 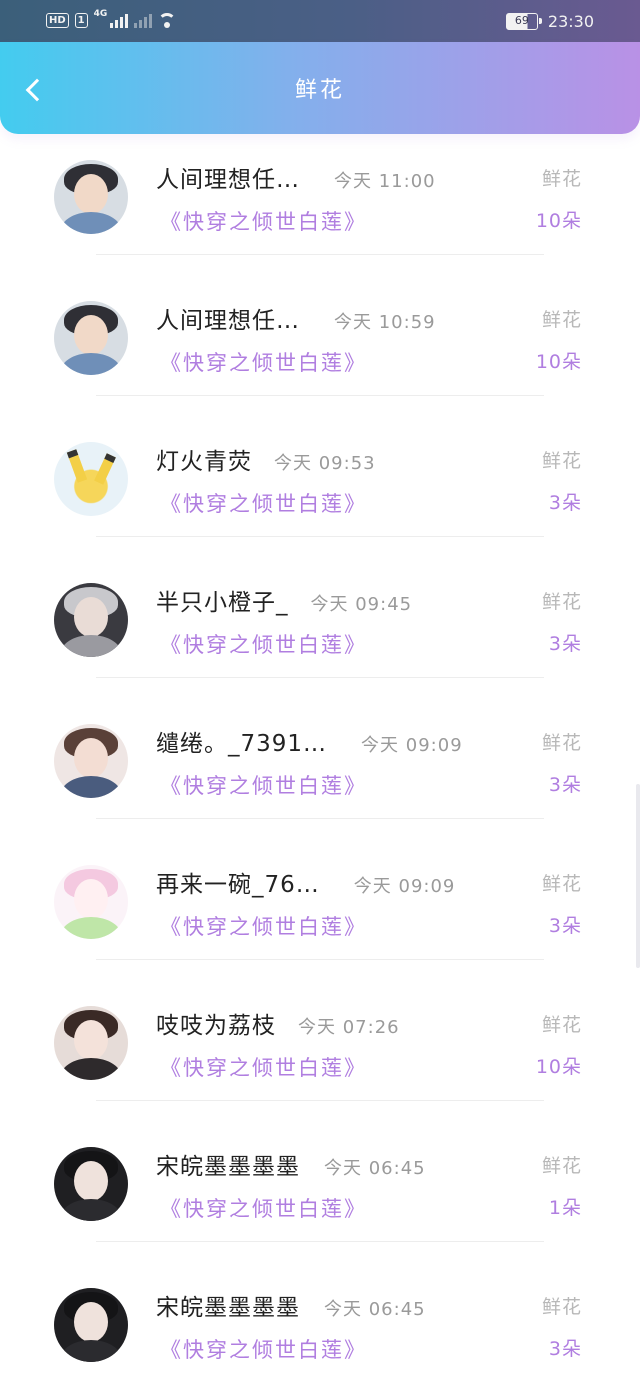 I want to click on wifi-icon, so click(x=167, y=20).